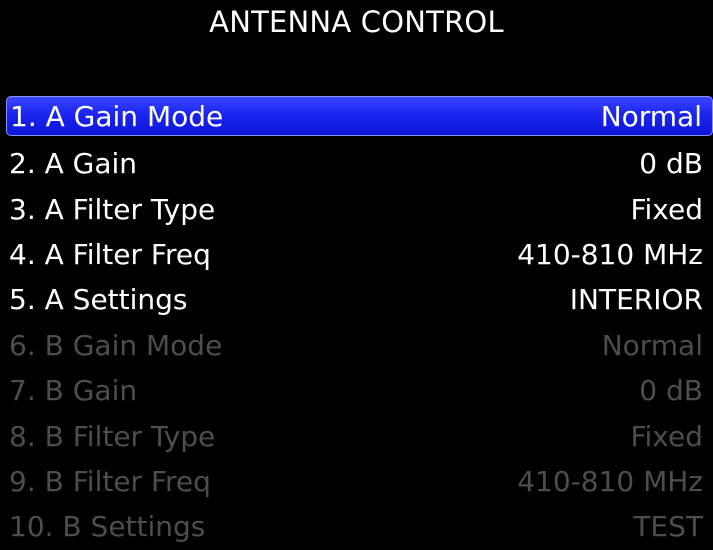 Image resolution: width=713 pixels, height=550 pixels. I want to click on menu-item-label: 6. B Gain Mode, so click(116, 345).